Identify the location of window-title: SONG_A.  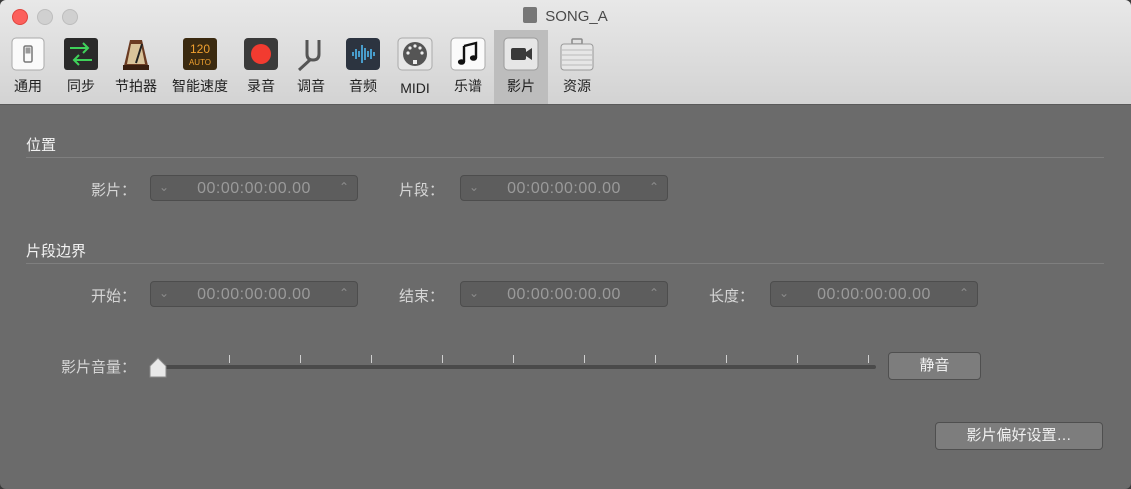
(565, 16).